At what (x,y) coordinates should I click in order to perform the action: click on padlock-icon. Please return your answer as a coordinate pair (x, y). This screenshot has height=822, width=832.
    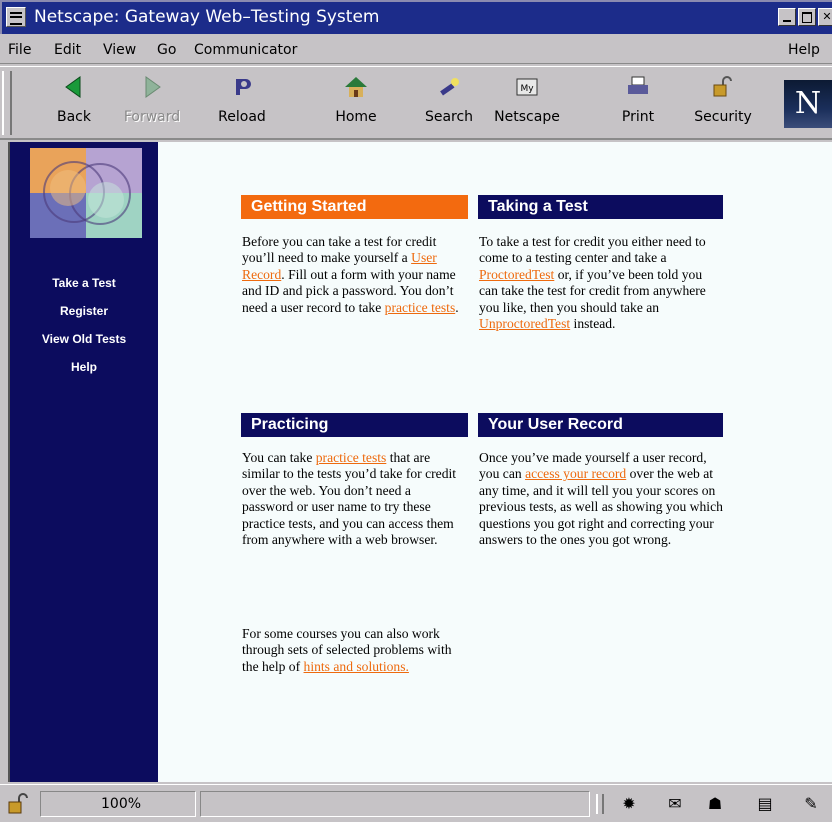
    Looking at the image, I should click on (723, 87).